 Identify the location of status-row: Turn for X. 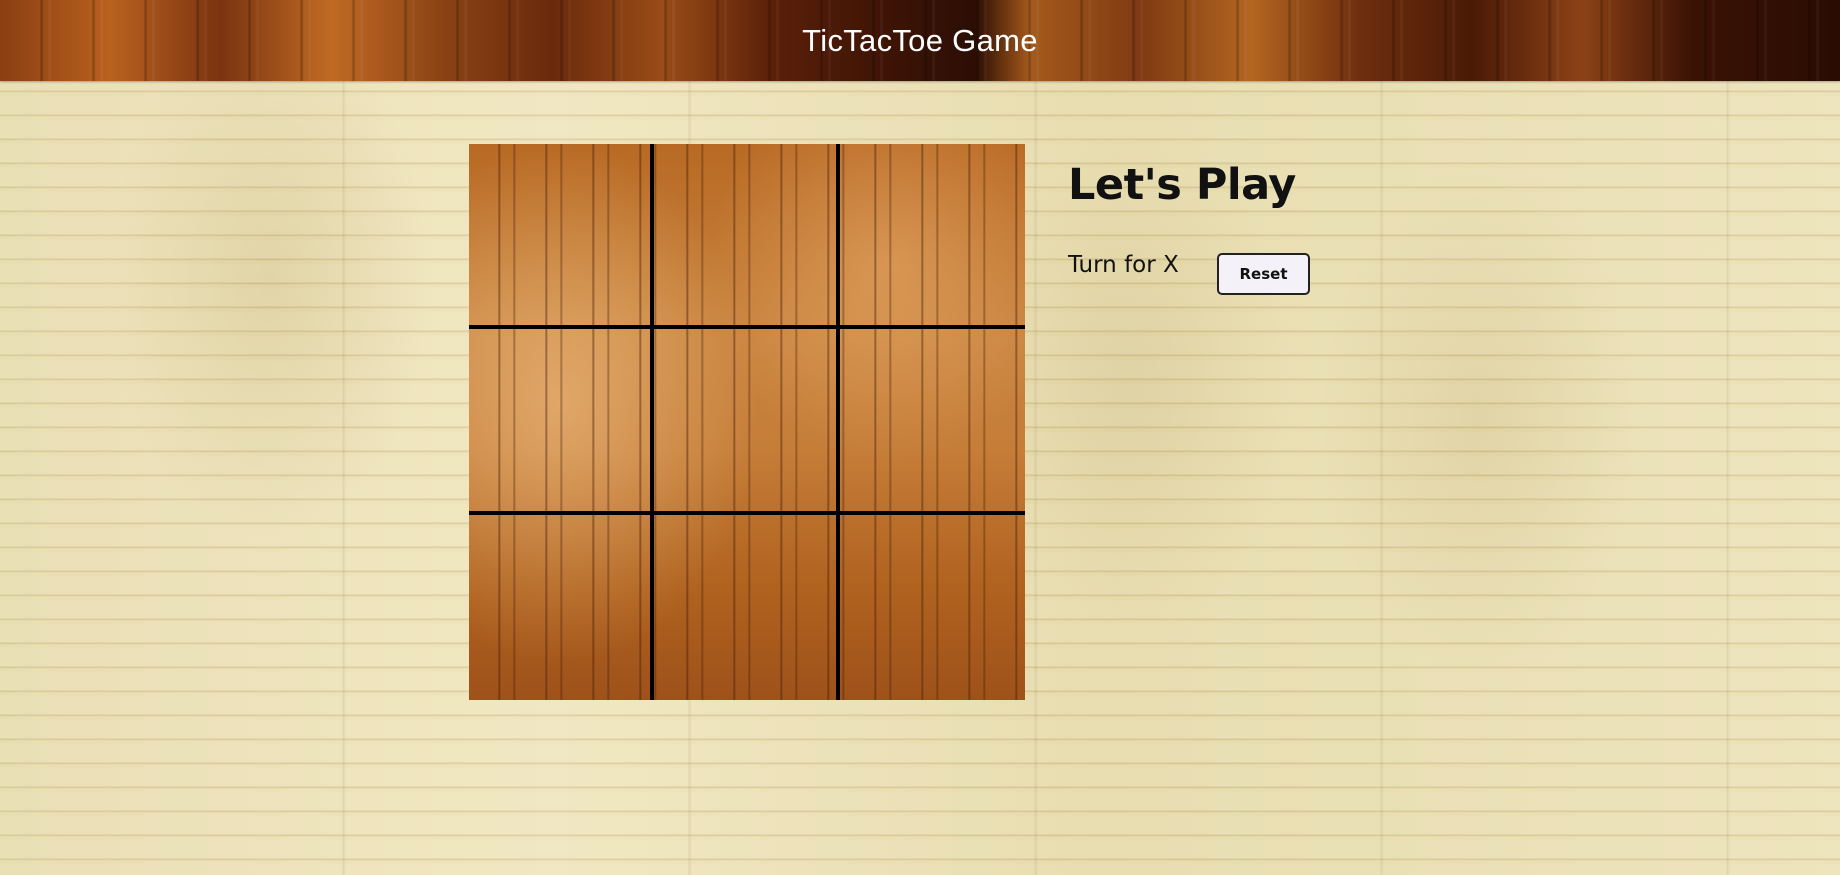
(1123, 265).